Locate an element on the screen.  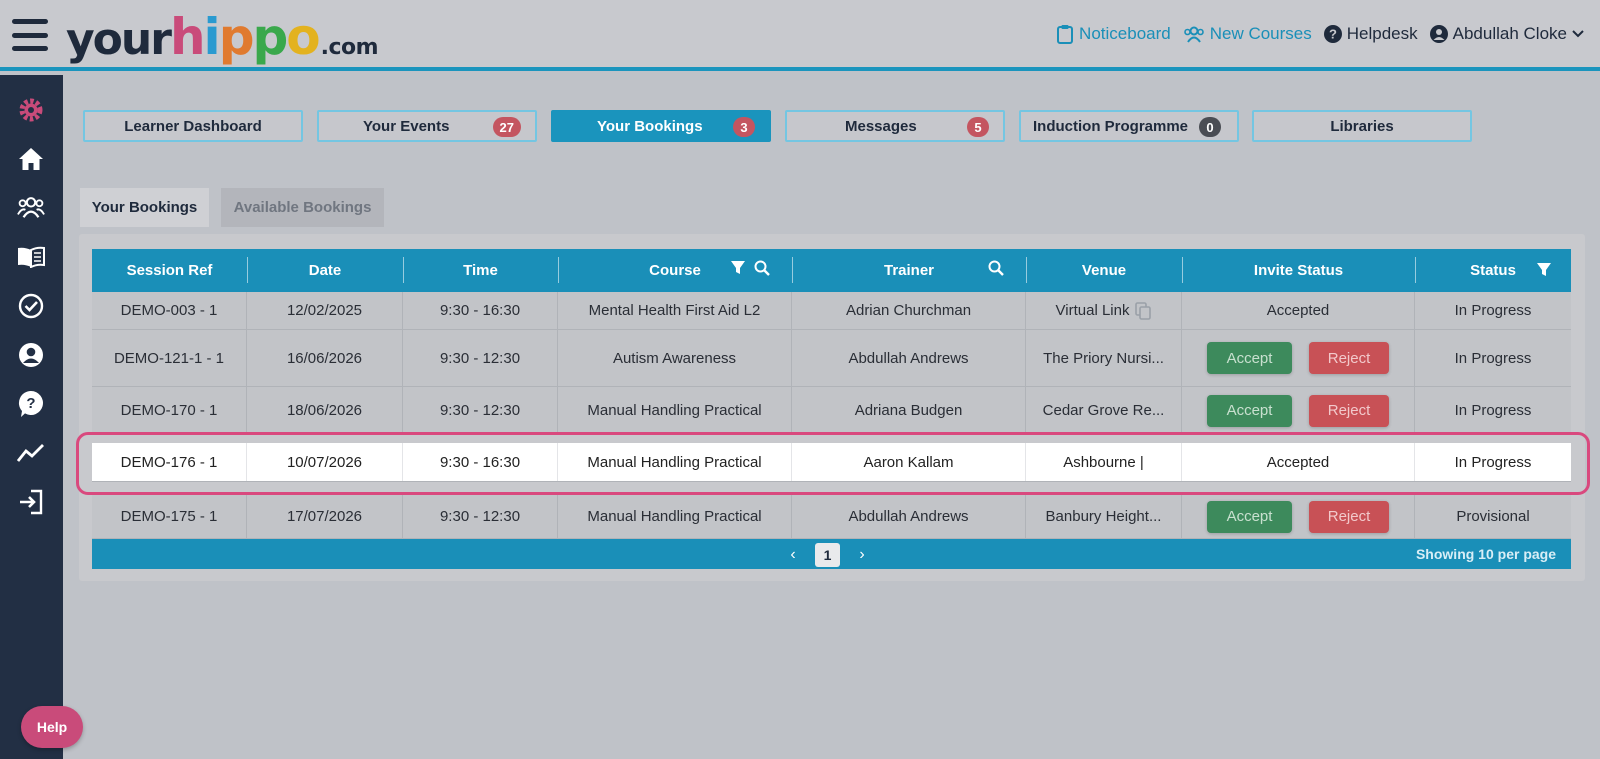
cell-session-ref: DEMO-121-1 - 1 is located at coordinates (169, 358).